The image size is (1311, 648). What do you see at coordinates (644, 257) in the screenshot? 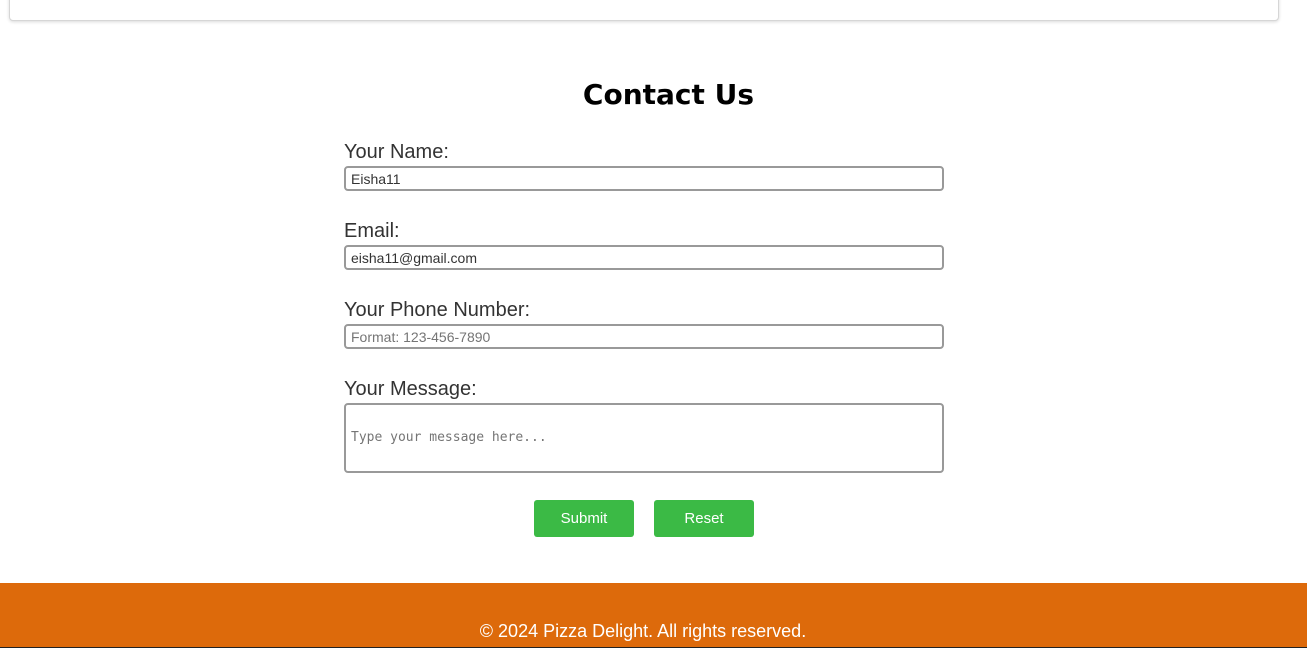
I see `email-input` at bounding box center [644, 257].